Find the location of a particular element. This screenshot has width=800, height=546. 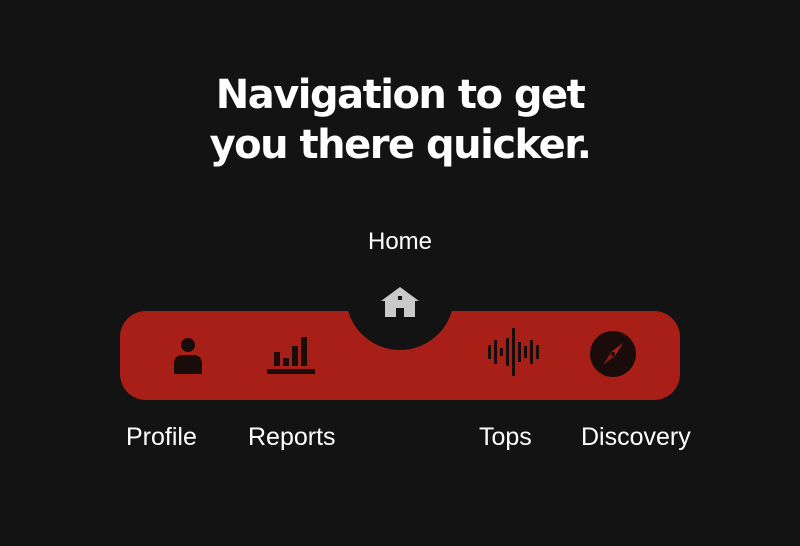

nav-item-tops: Tops is located at coordinates (505, 437).